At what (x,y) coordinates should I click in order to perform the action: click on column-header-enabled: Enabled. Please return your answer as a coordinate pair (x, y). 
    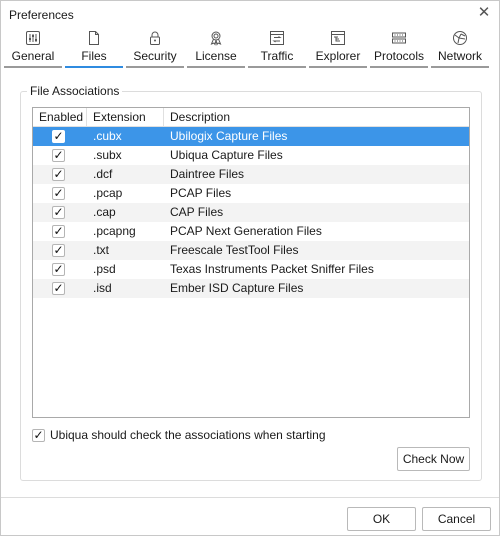
    Looking at the image, I should click on (60, 117).